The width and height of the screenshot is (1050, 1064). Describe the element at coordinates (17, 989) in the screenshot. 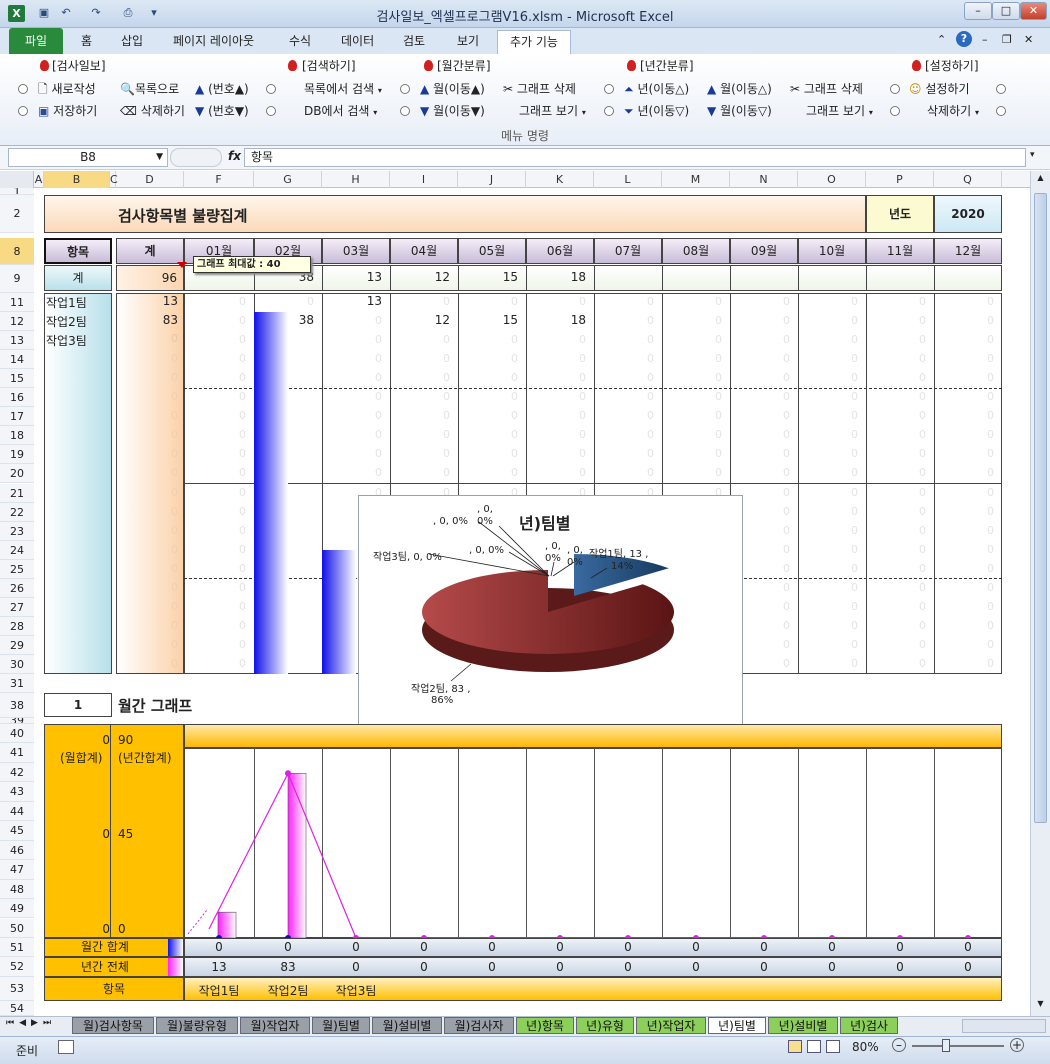

I see `row-header: 53` at that location.